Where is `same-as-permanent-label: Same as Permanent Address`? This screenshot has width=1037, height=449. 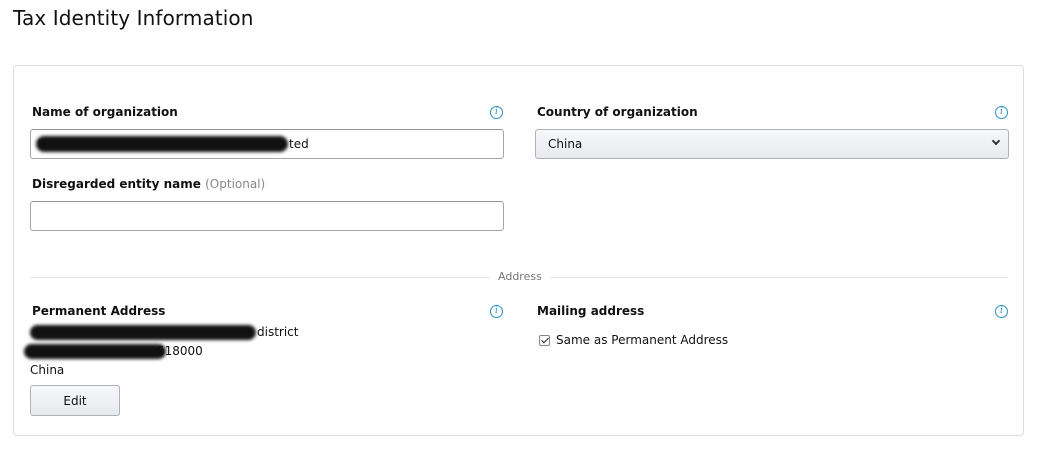 same-as-permanent-label: Same as Permanent Address is located at coordinates (642, 340).